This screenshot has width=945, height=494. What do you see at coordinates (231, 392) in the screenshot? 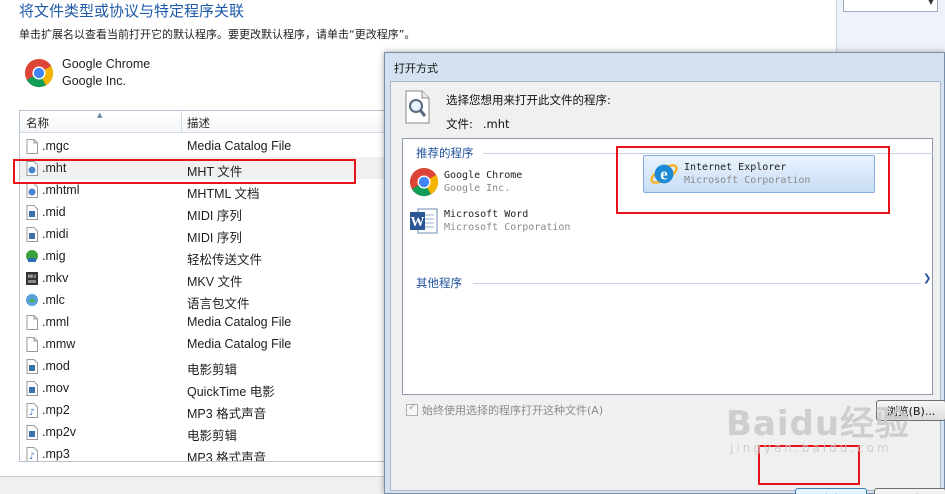
I see `file-type-description: QuickTime 电影` at bounding box center [231, 392].